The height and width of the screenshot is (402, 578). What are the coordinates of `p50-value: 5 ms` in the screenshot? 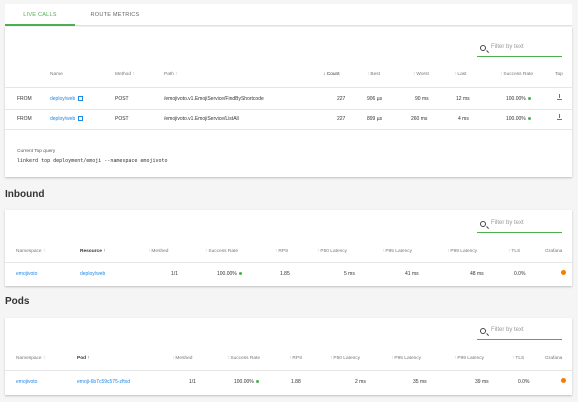 It's located at (349, 274).